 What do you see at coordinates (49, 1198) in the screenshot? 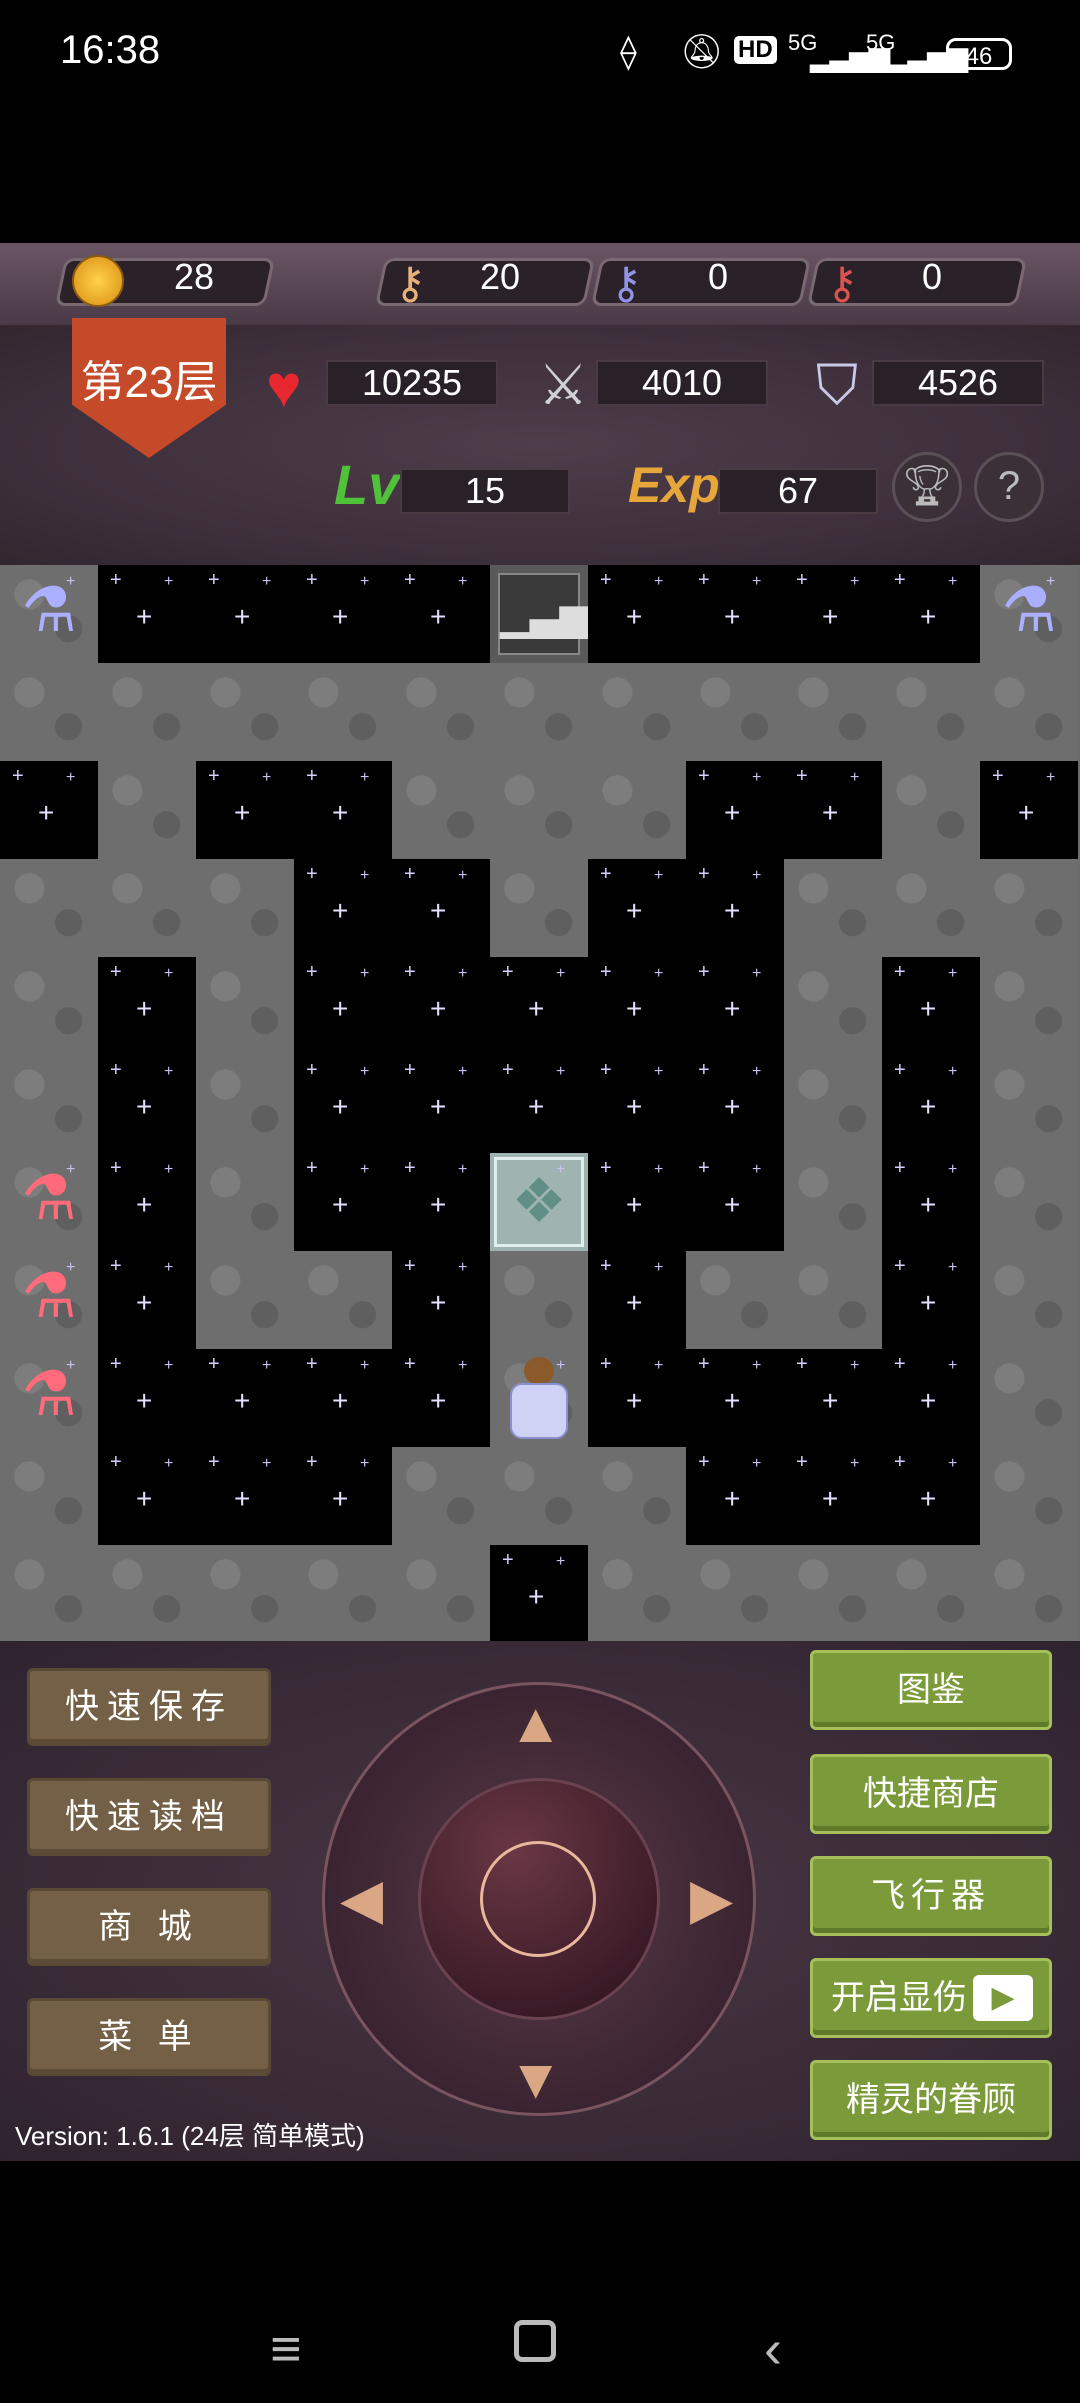
I see `red-potion-icon: ⚗` at bounding box center [49, 1198].